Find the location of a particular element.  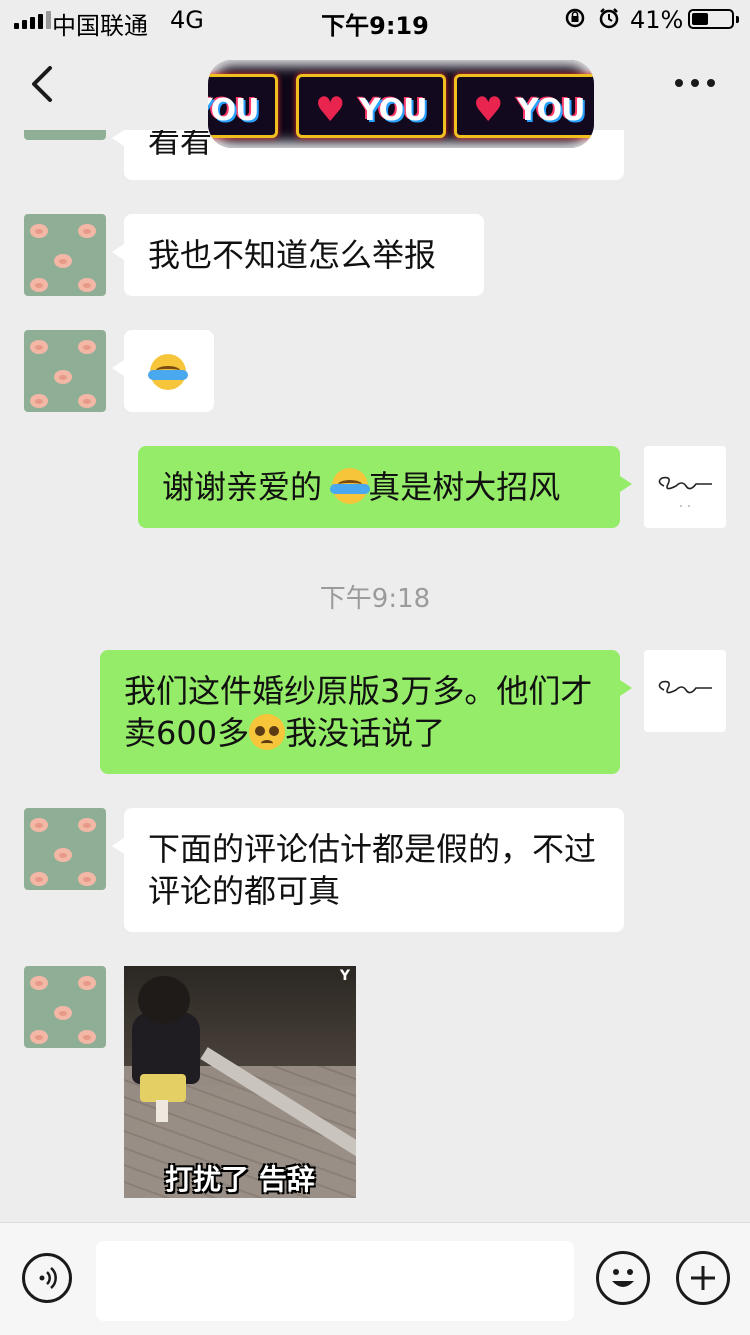

emoji-button is located at coordinates (623, 1278).